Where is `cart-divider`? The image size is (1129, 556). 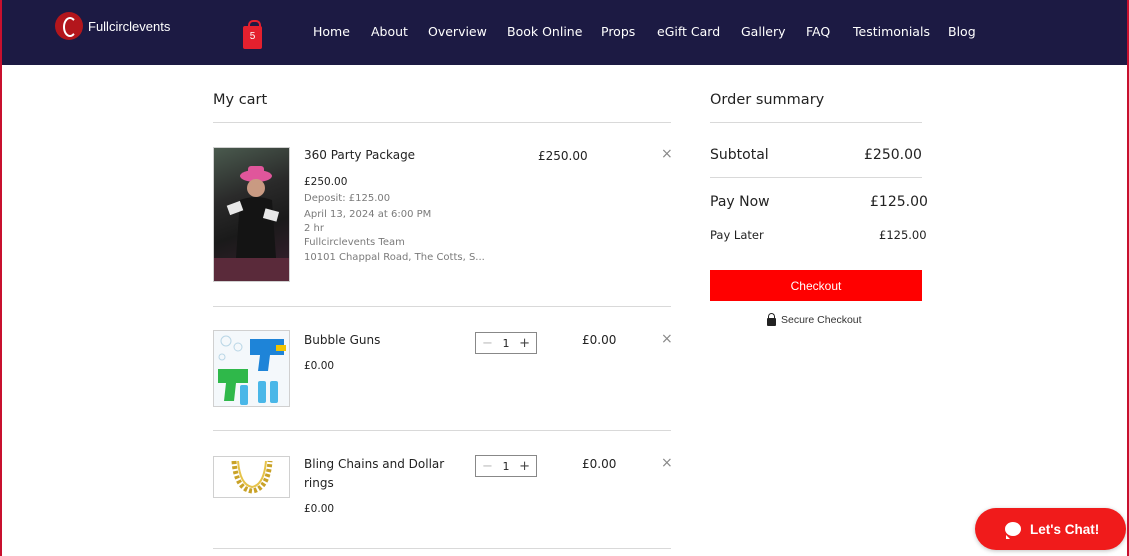 cart-divider is located at coordinates (442, 122).